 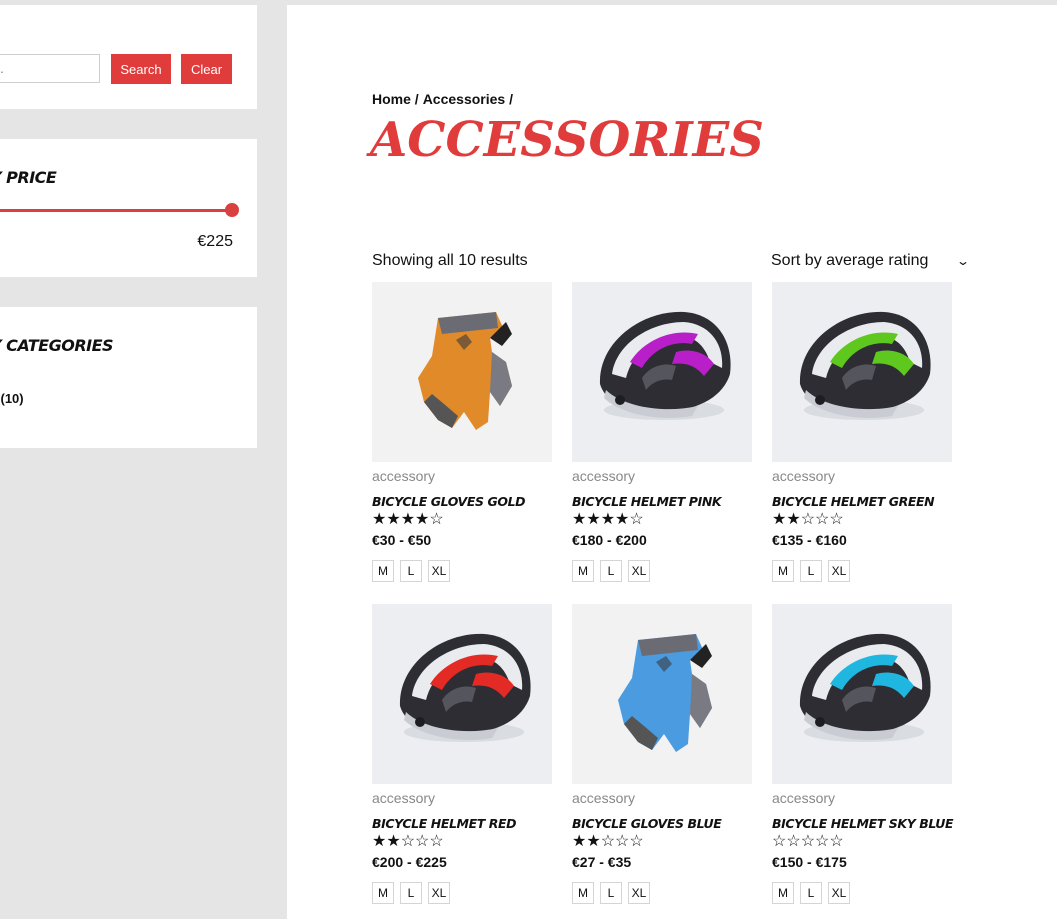 I want to click on product-price: €27 - €35, so click(x=602, y=862).